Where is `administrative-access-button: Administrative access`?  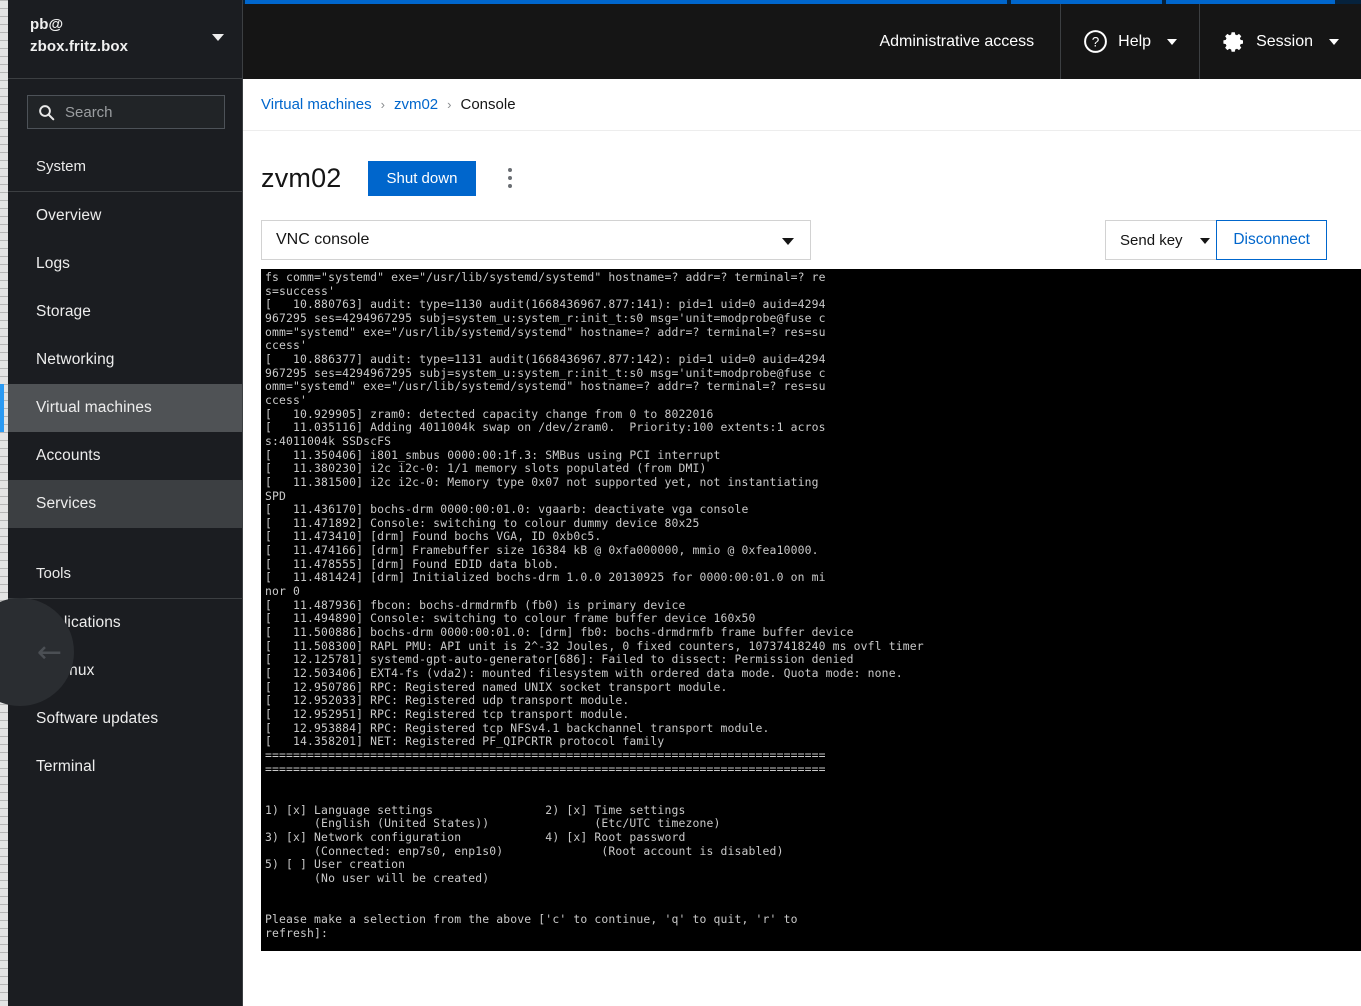
administrative-access-button: Administrative access is located at coordinates (964, 41).